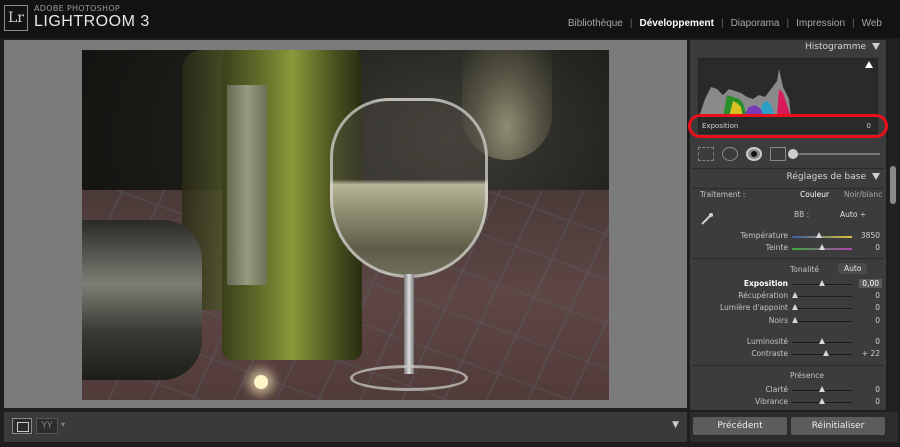  I want to click on before-after-button: YY, so click(47, 426).